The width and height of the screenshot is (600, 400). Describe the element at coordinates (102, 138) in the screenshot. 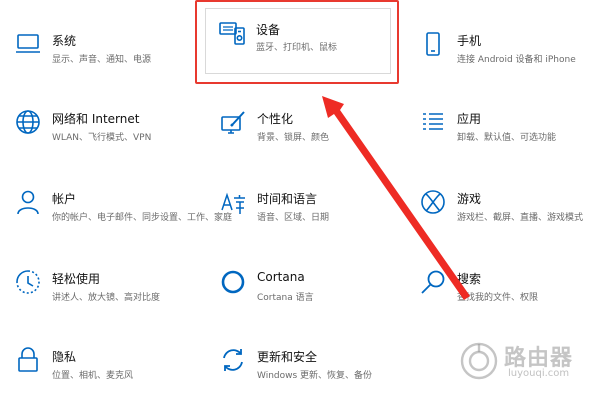

I see `tile-description: WLAN、飞行模式、VPN` at that location.